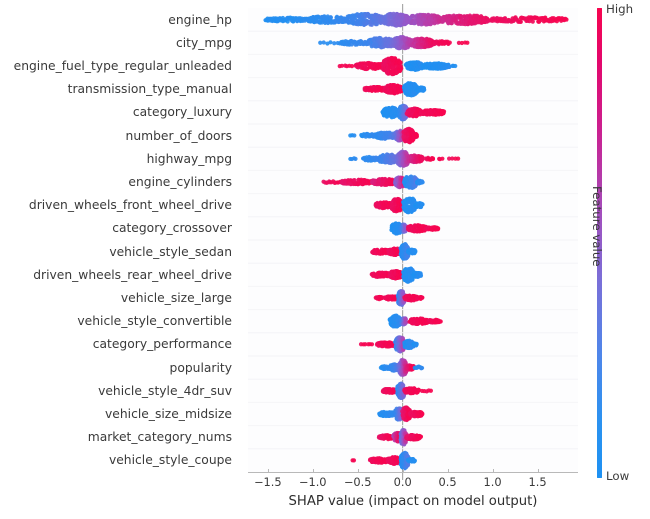 Image resolution: width=650 pixels, height=519 pixels. What do you see at coordinates (149, 89) in the screenshot?
I see `feature-label-transmission-type-manual: transmission_type_manual` at bounding box center [149, 89].